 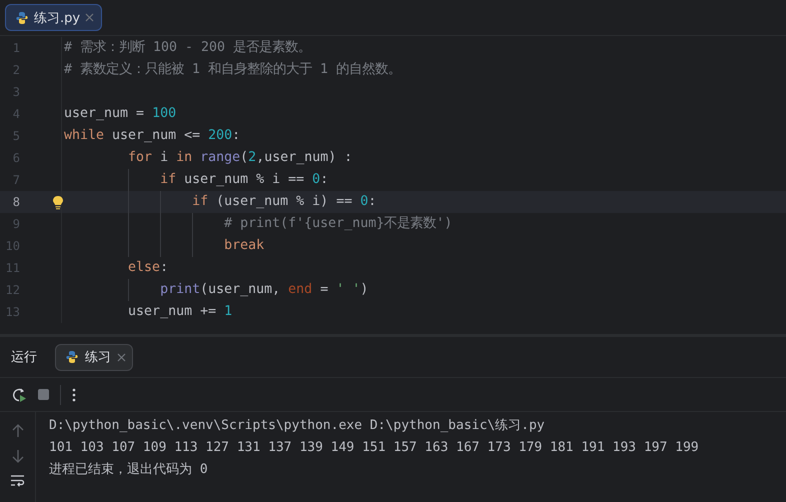 I want to click on stop-icon, so click(x=43, y=394).